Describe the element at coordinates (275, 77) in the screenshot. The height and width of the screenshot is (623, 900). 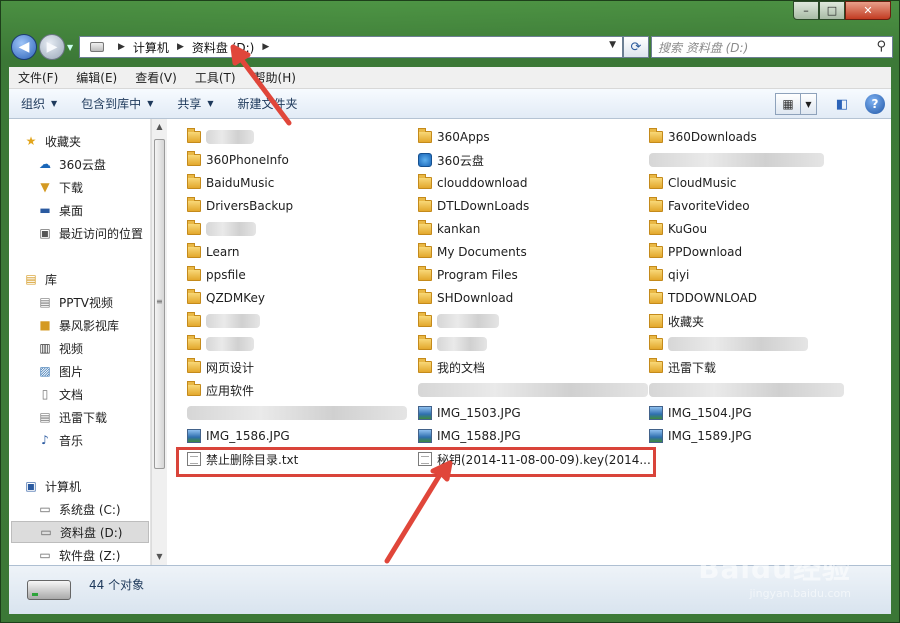
I see `menu-help: 帮助(H)` at that location.